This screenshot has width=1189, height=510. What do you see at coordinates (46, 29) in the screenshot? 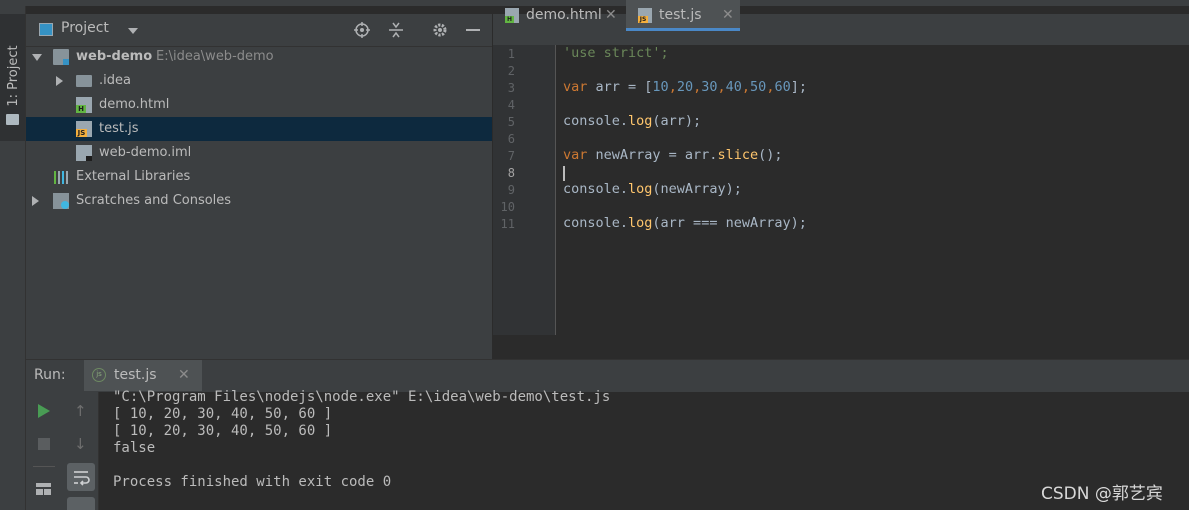
I see `project-view-icon` at bounding box center [46, 29].